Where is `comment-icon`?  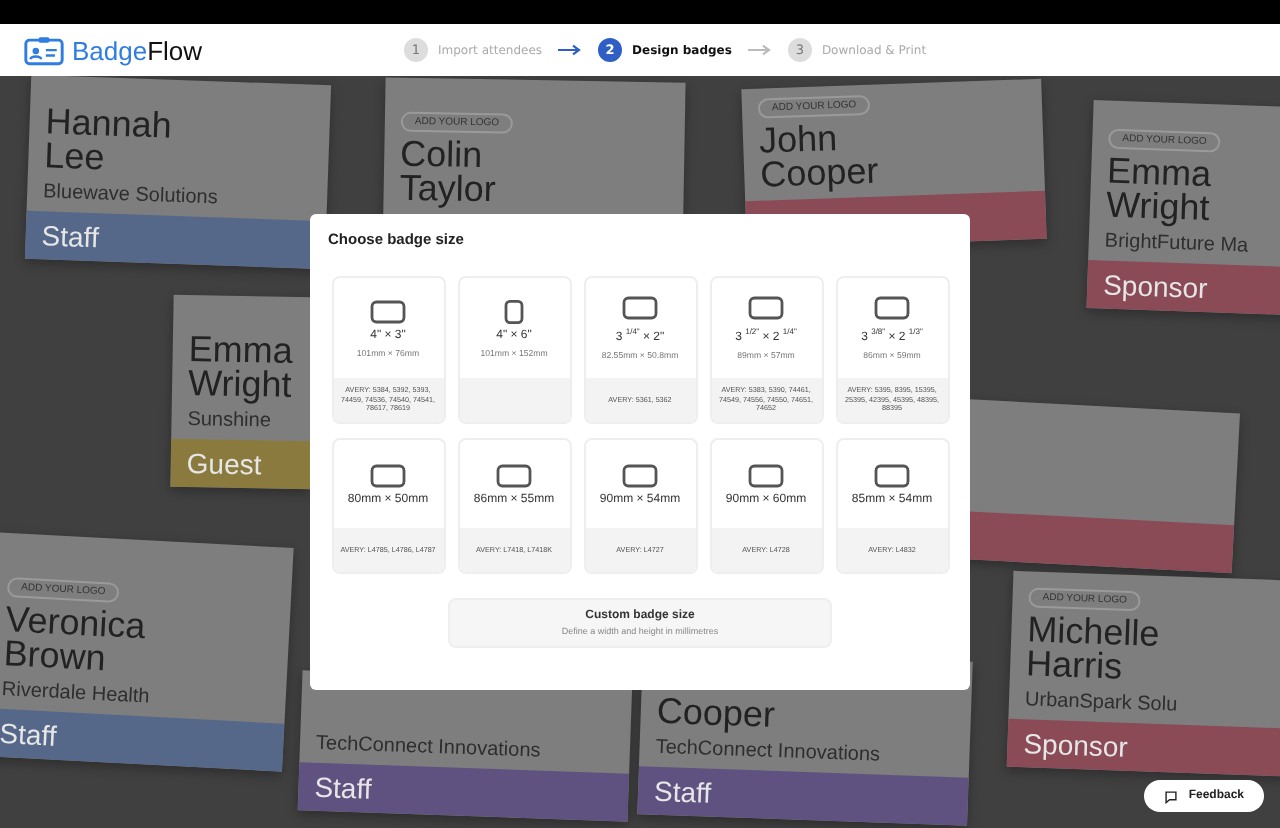 comment-icon is located at coordinates (1171, 796).